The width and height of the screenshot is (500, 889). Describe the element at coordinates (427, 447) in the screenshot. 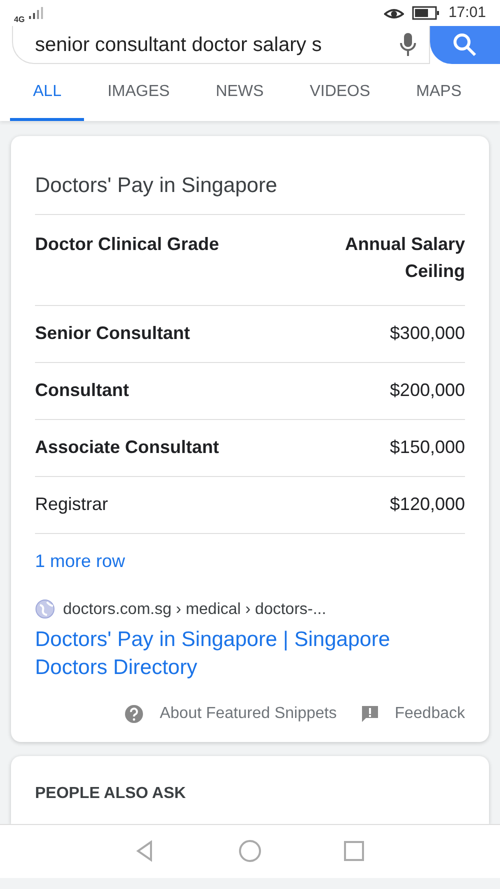

I see `table-cell-text: $150,000` at that location.